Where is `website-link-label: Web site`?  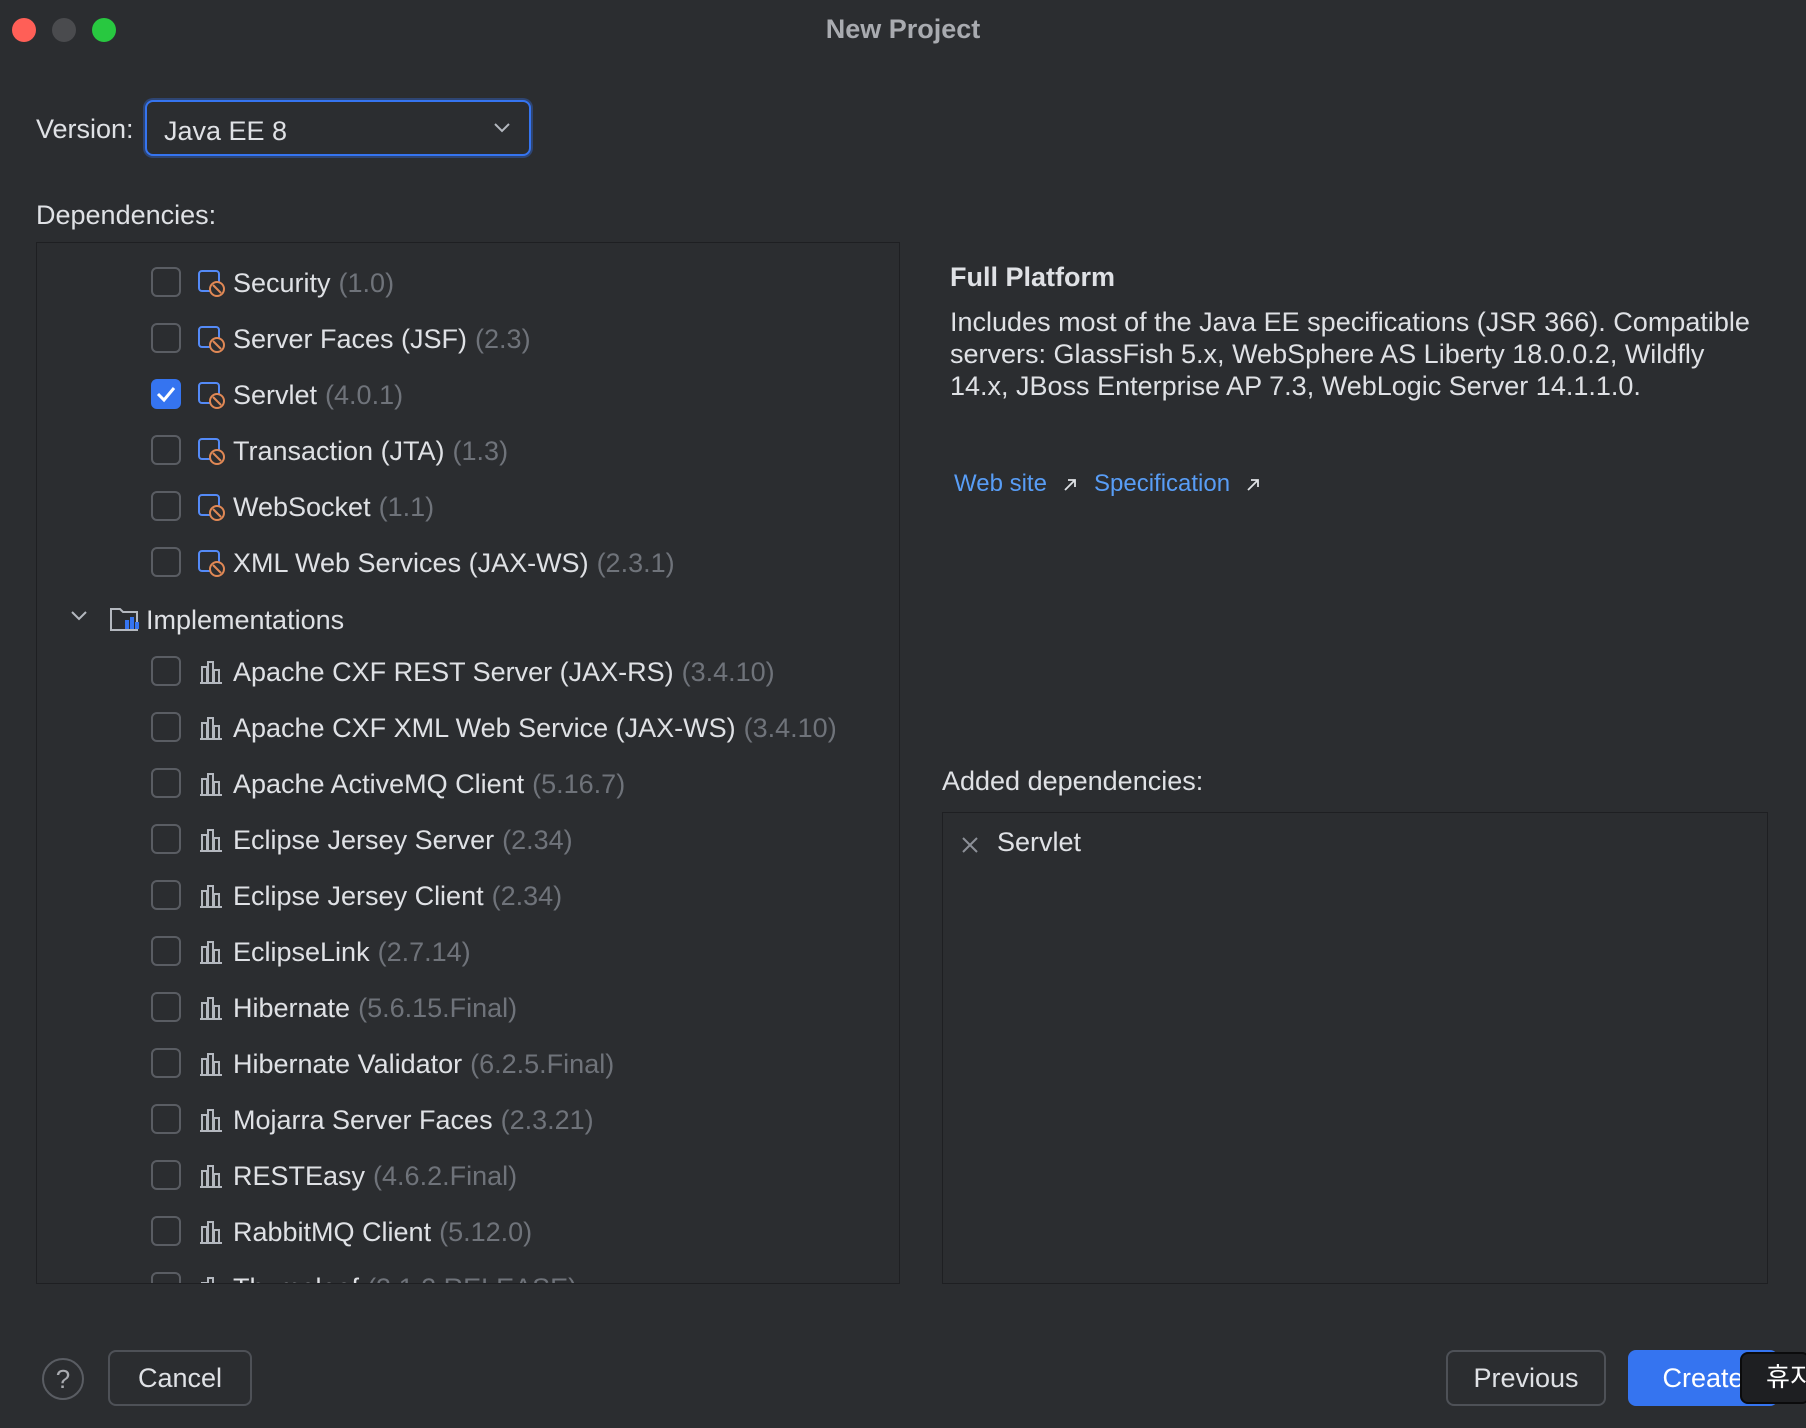 website-link-label: Web site is located at coordinates (1000, 483).